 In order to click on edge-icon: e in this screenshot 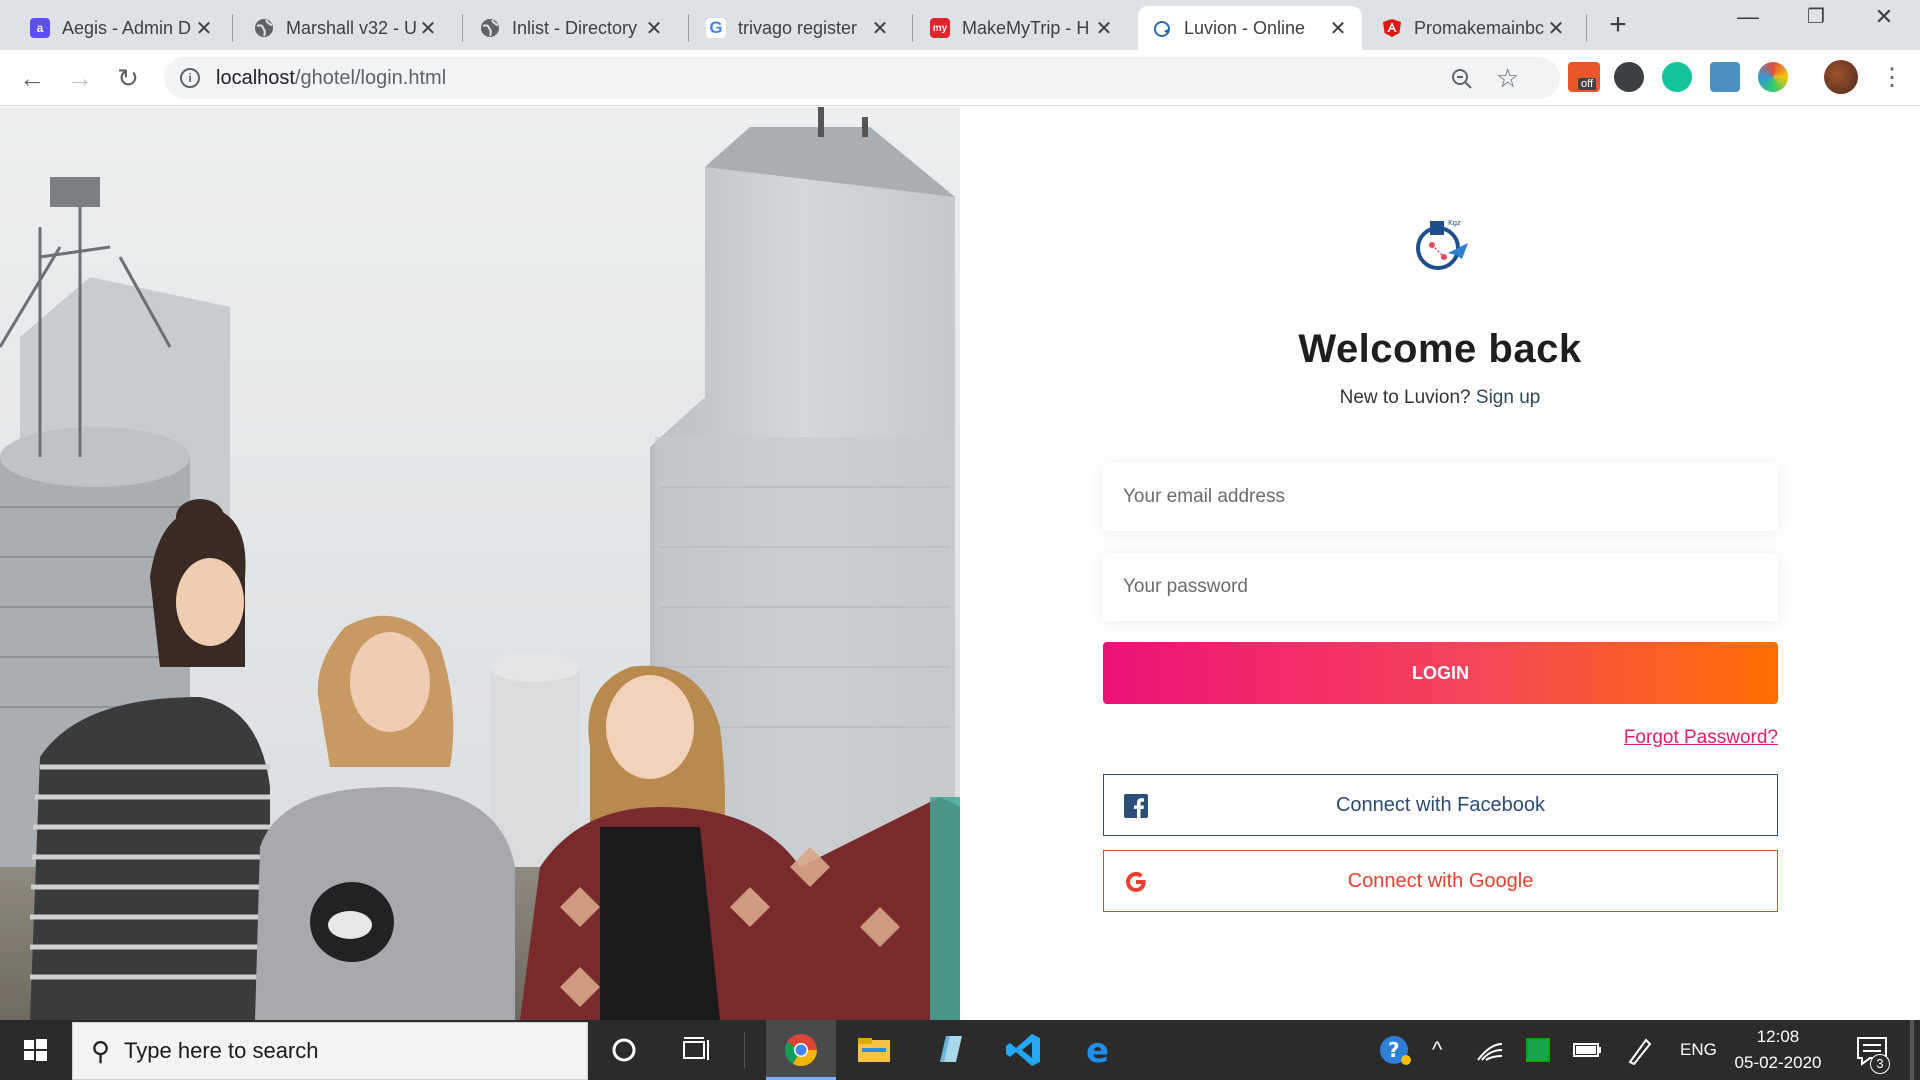, I will do `click(1100, 1050)`.